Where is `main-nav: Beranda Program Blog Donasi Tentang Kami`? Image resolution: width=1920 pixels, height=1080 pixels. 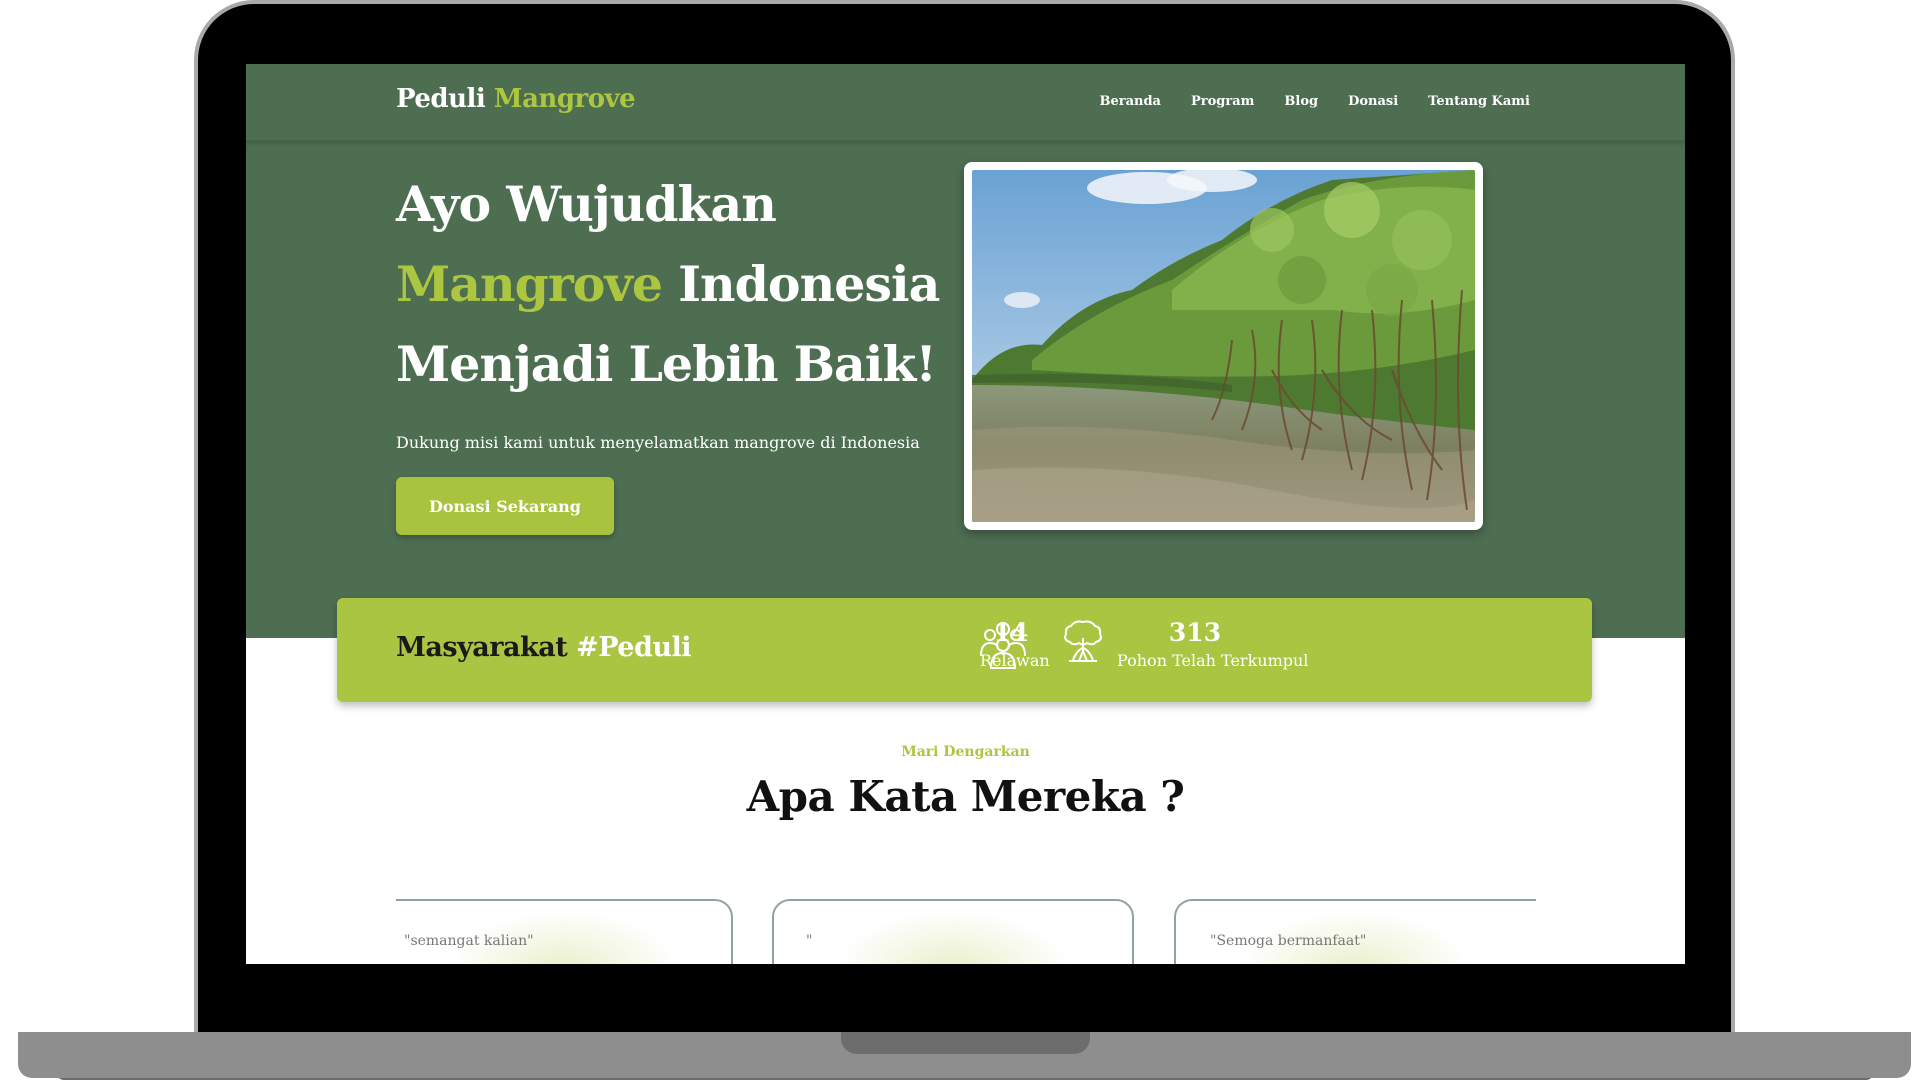 main-nav: Beranda Program Blog Donasi Tentang Kami is located at coordinates (1314, 101).